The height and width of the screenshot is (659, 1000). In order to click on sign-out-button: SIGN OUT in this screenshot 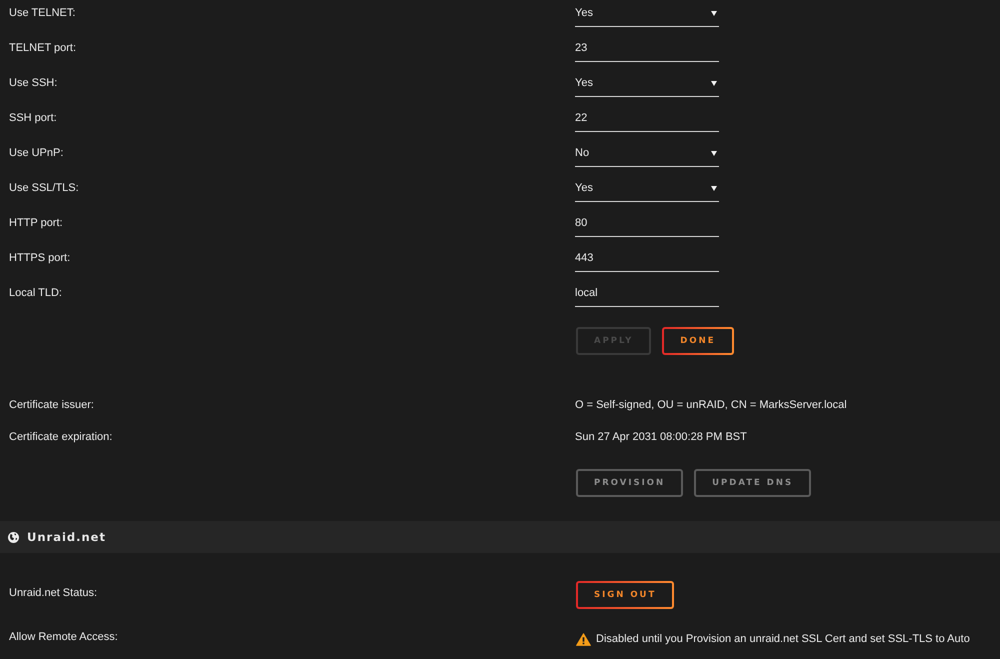, I will do `click(625, 595)`.